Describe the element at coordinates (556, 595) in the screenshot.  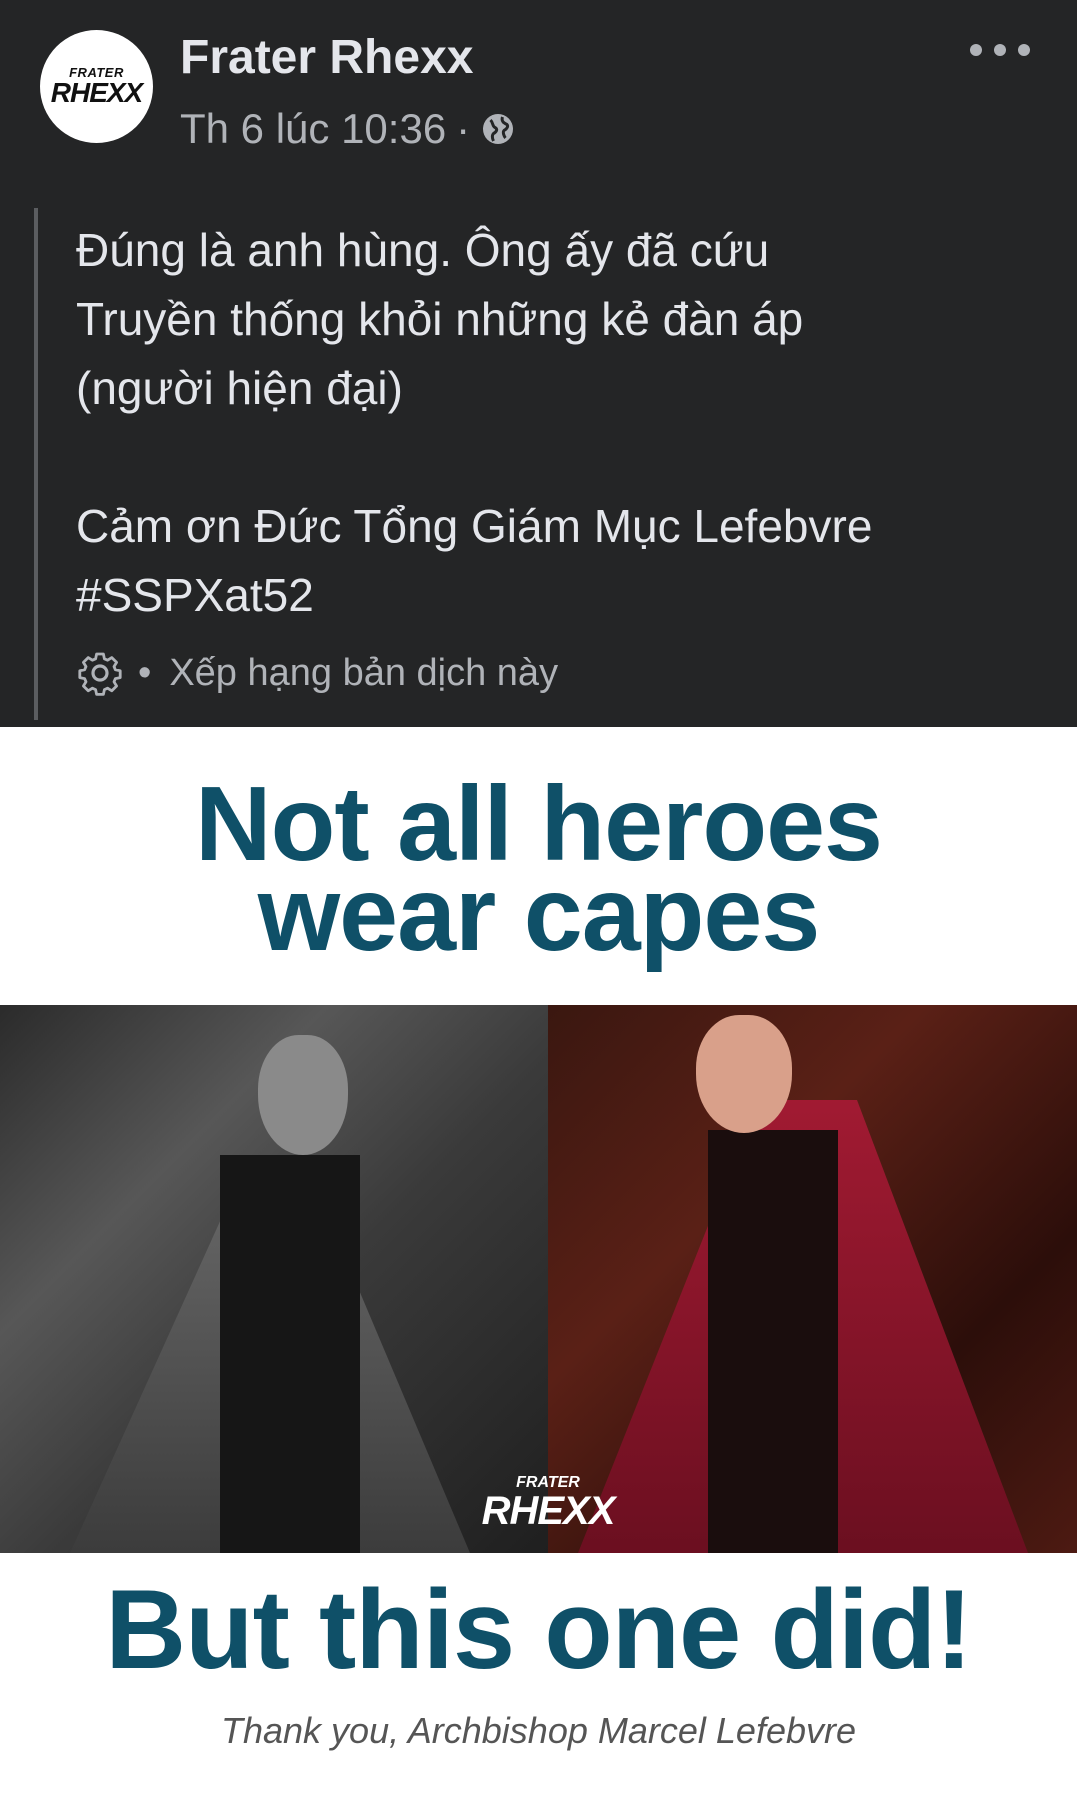
I see `hashtag-link: #SSPXat52` at that location.